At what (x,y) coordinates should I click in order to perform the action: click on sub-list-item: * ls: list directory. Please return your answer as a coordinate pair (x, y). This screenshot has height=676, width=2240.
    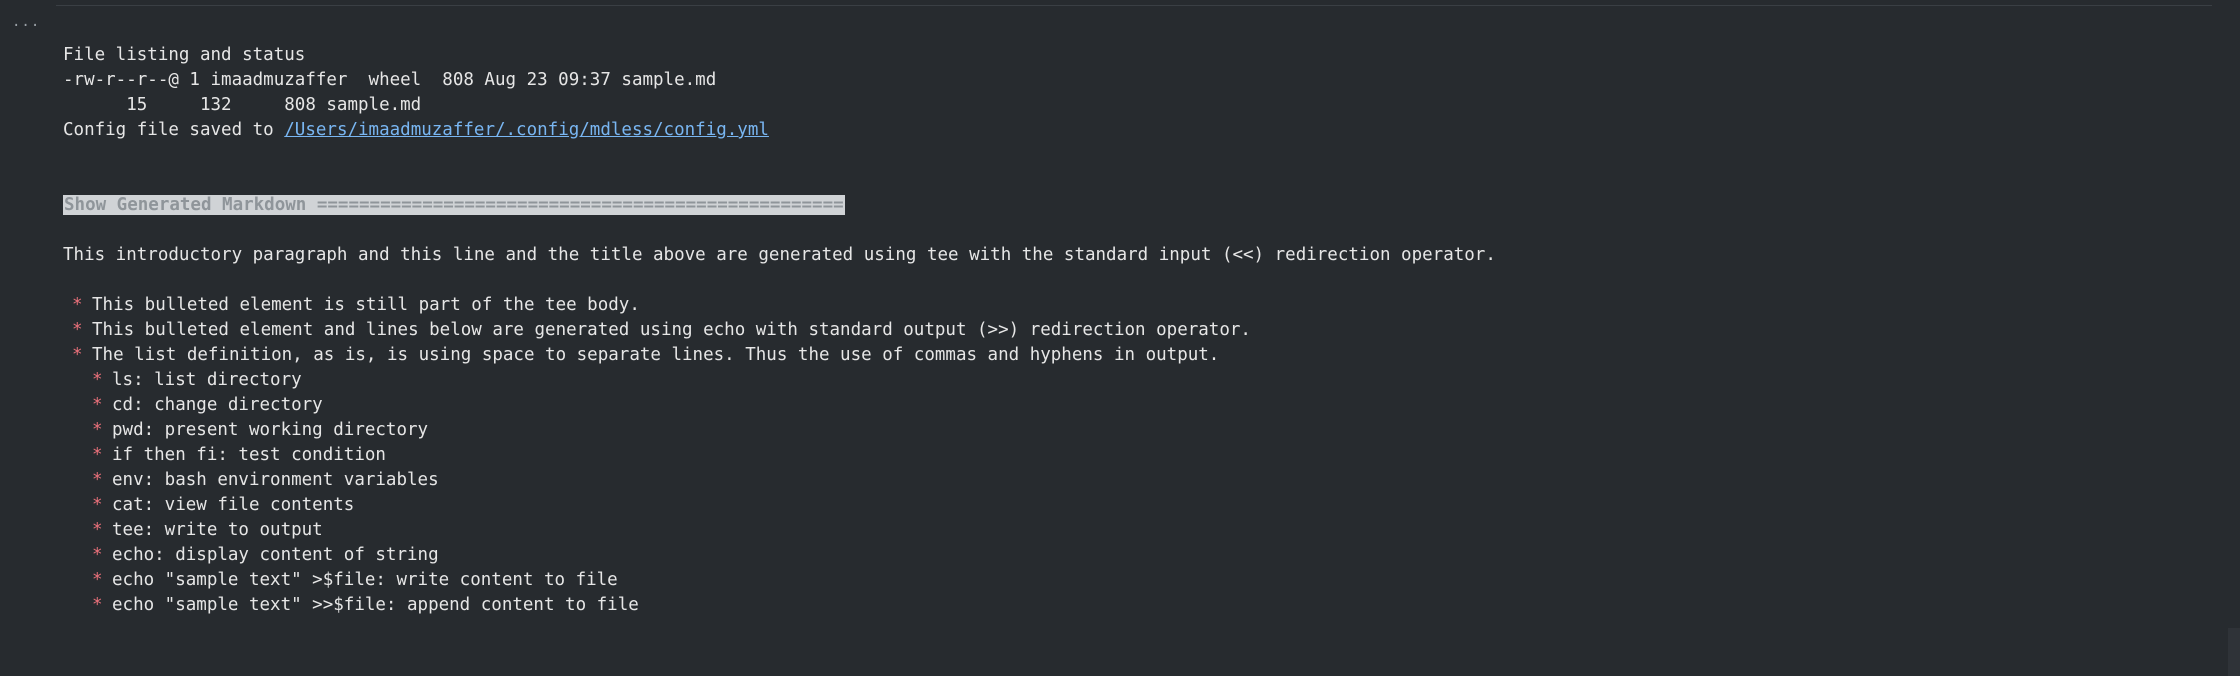
    Looking at the image, I should click on (197, 380).